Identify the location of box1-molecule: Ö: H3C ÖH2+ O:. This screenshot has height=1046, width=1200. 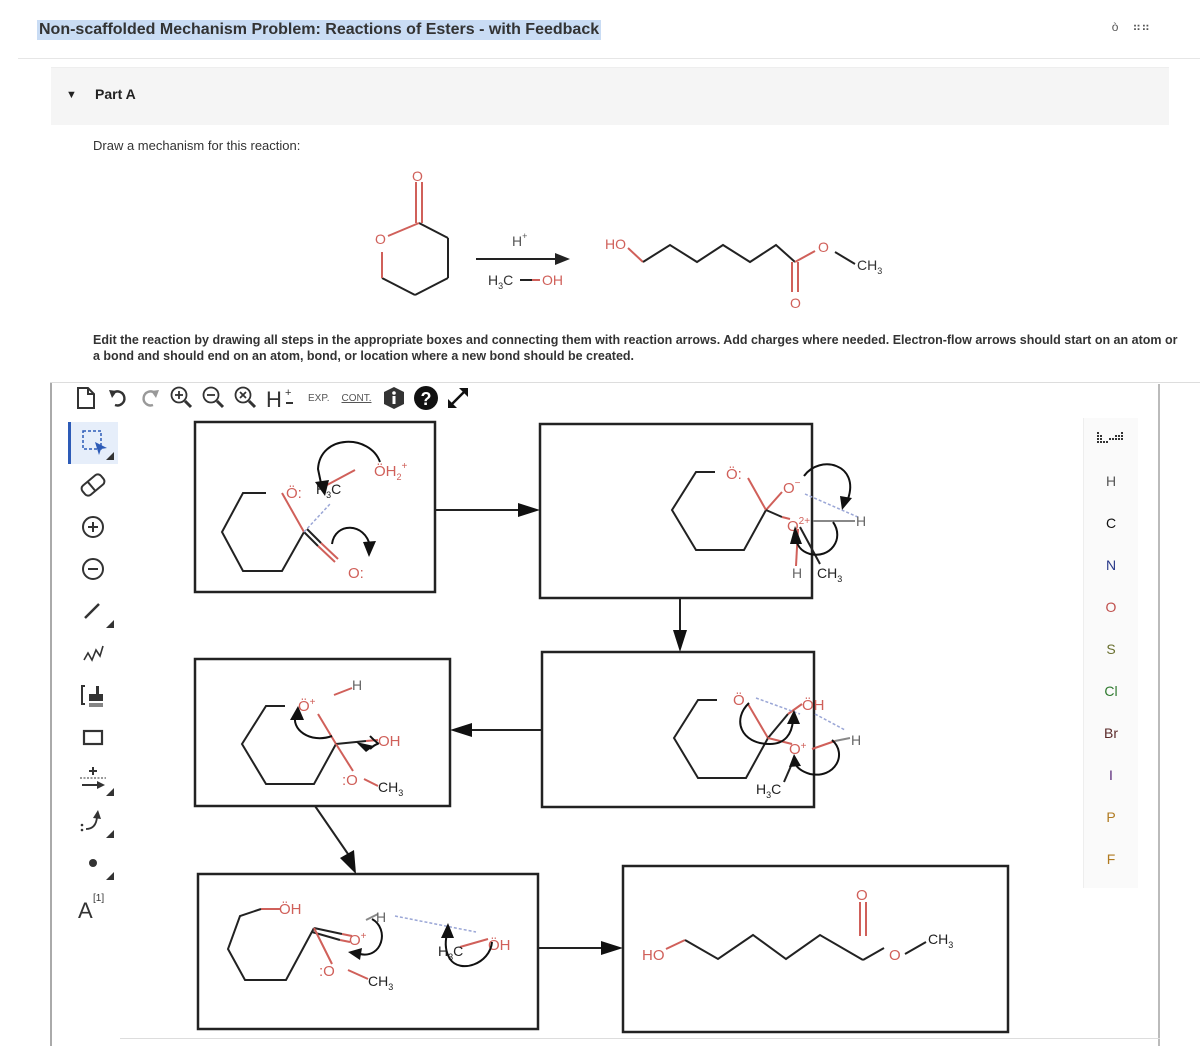
(314, 511).